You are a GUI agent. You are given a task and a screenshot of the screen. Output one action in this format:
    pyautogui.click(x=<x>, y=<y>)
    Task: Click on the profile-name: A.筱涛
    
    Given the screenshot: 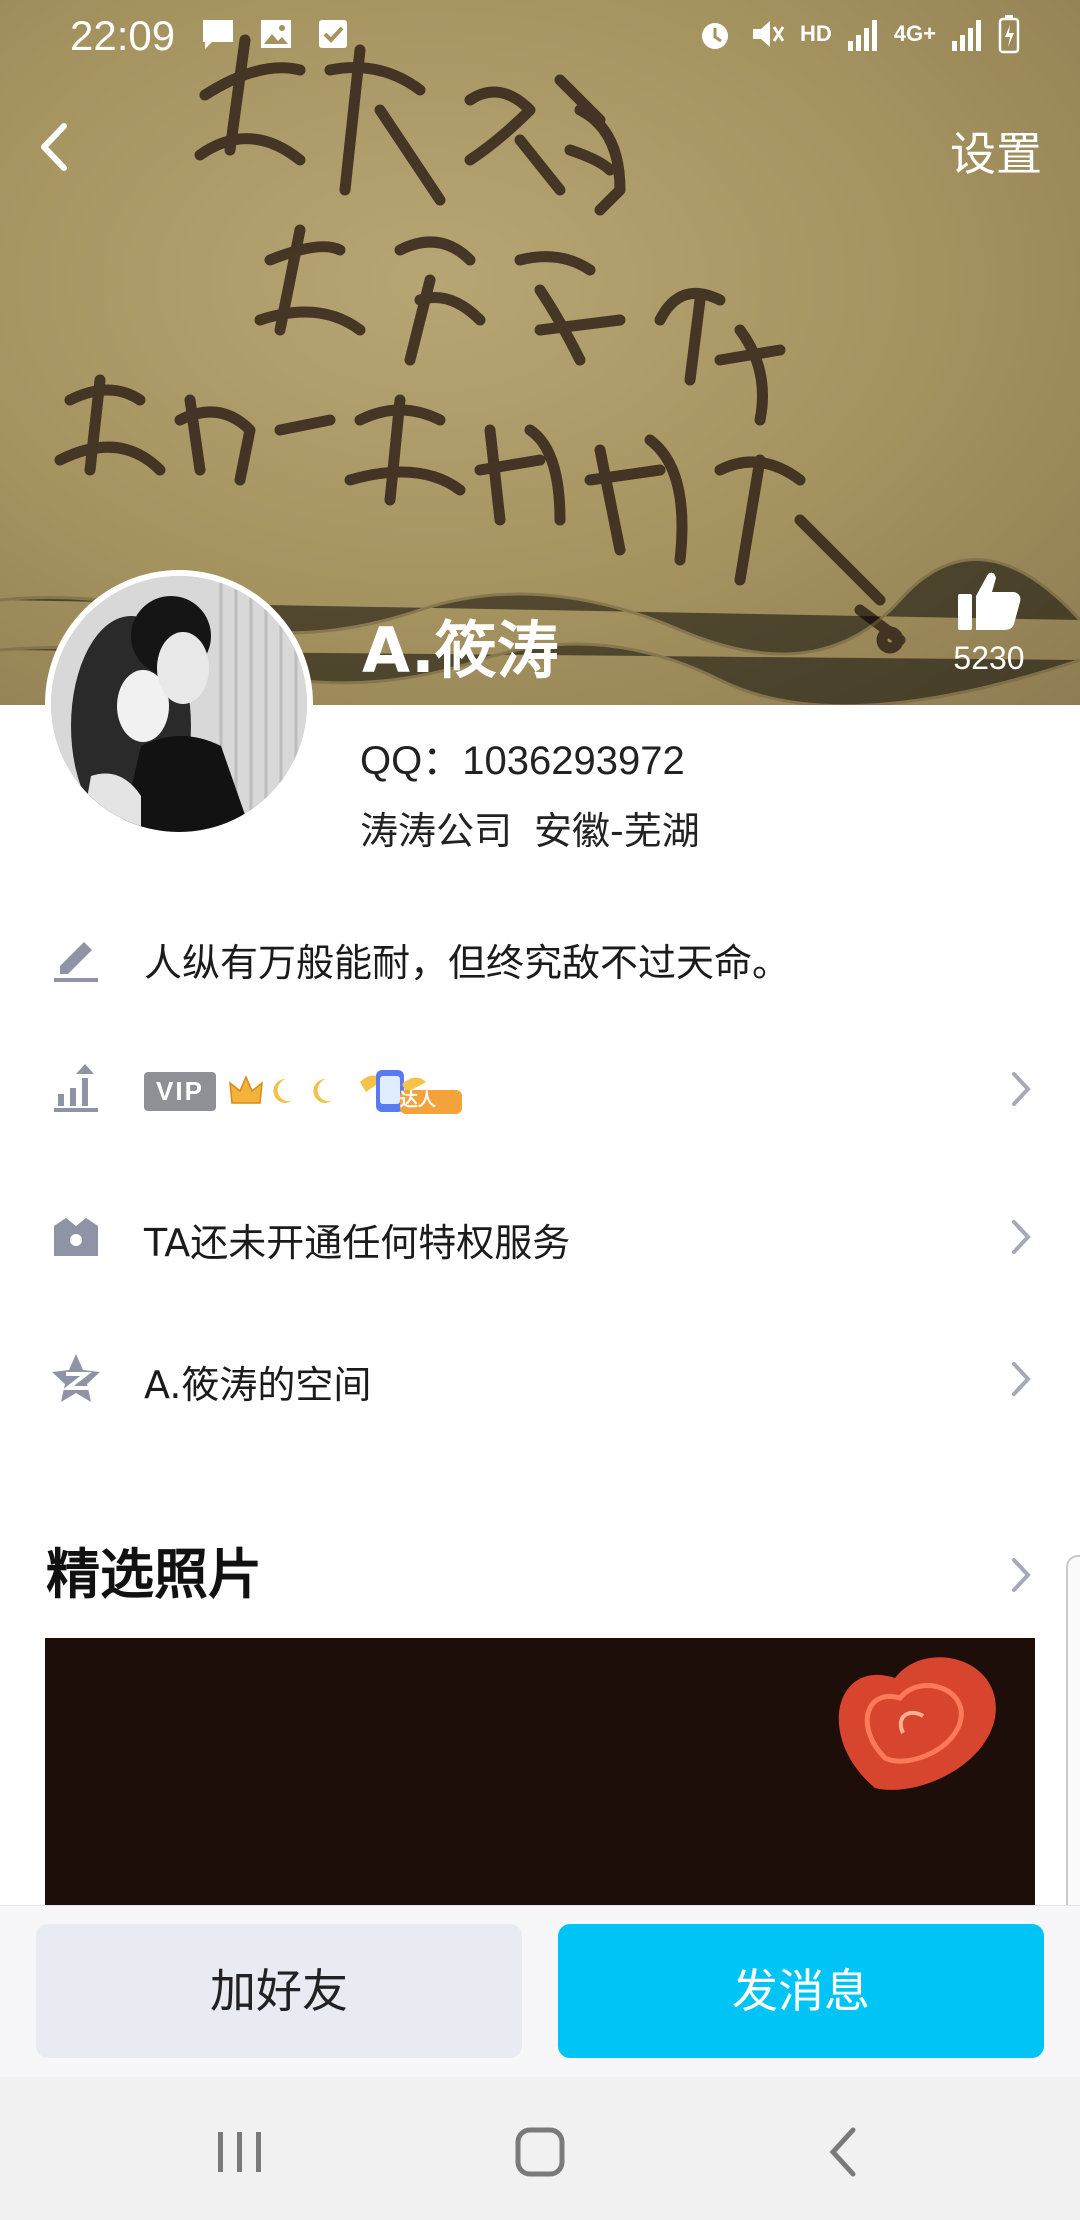 What is the action you would take?
    pyautogui.click(x=460, y=650)
    